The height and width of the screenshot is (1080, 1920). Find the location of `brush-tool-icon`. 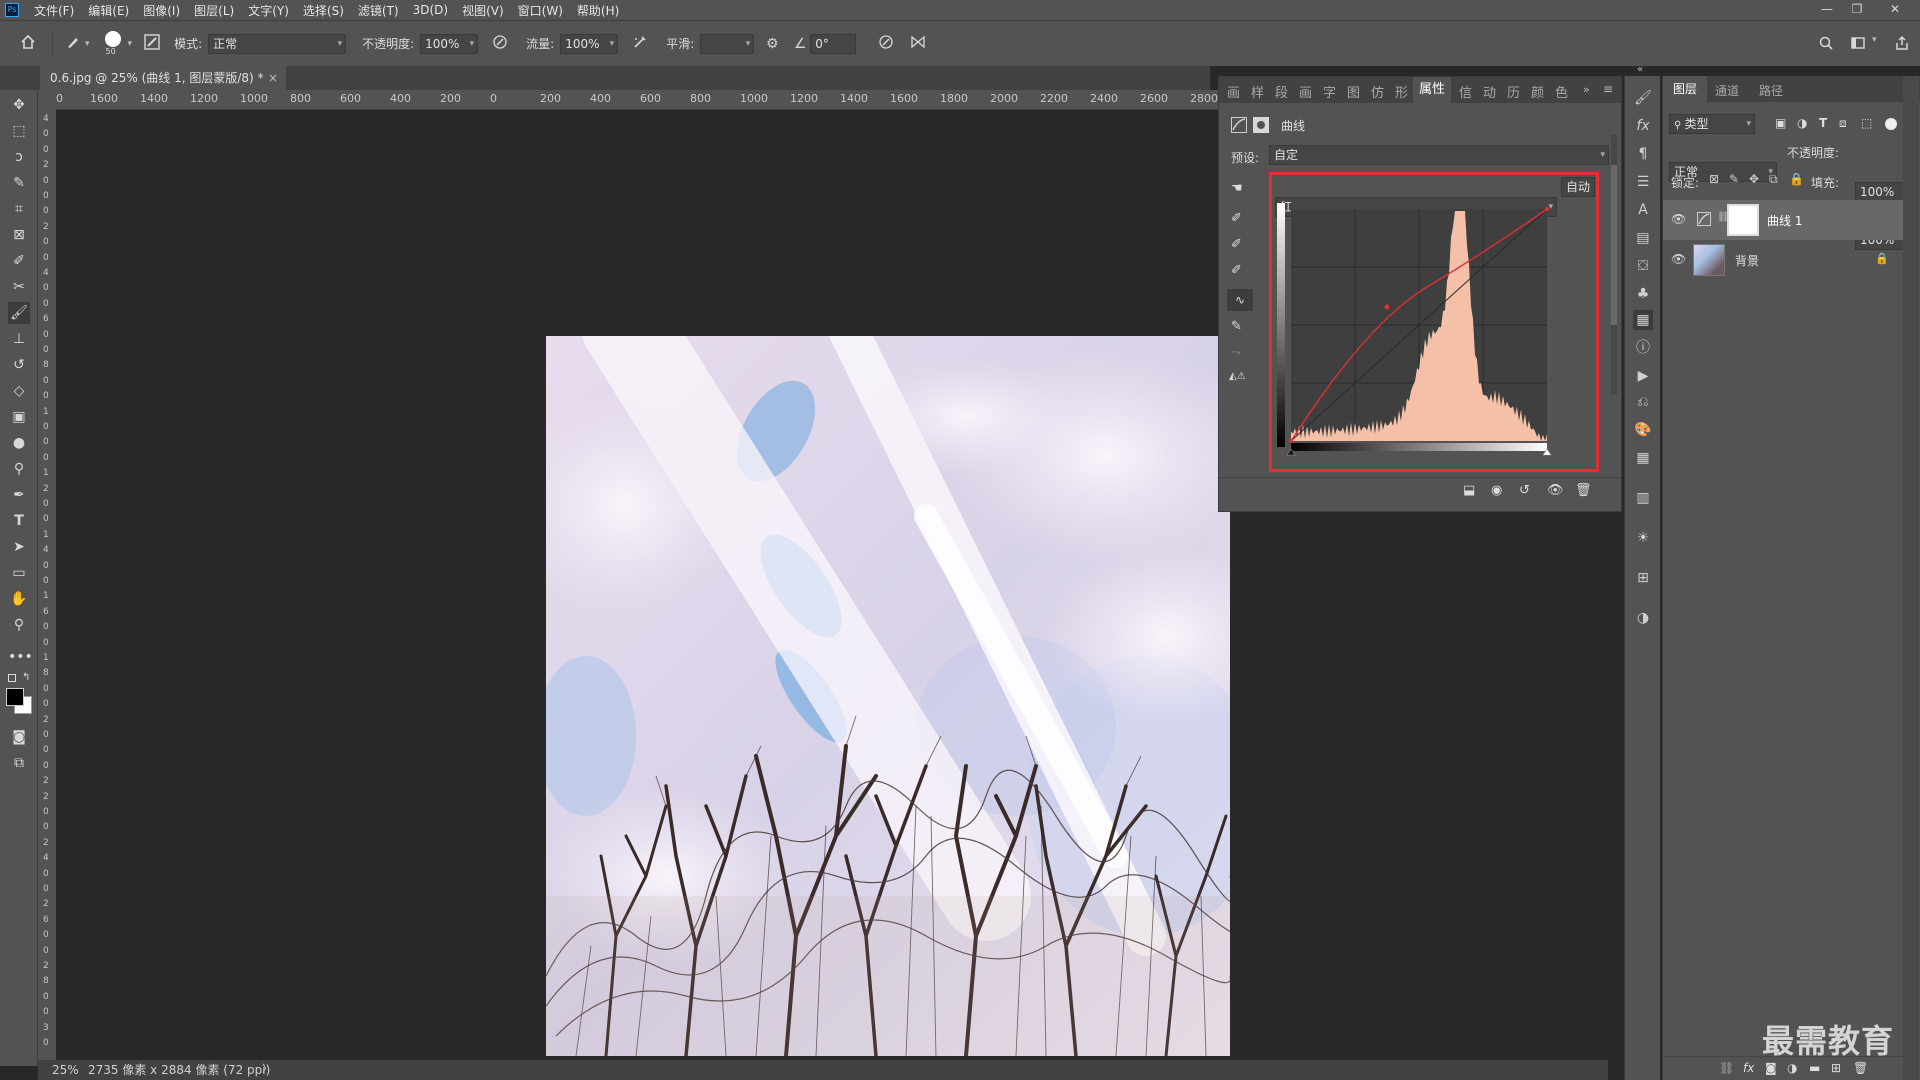

brush-tool-icon is located at coordinates (73, 44).